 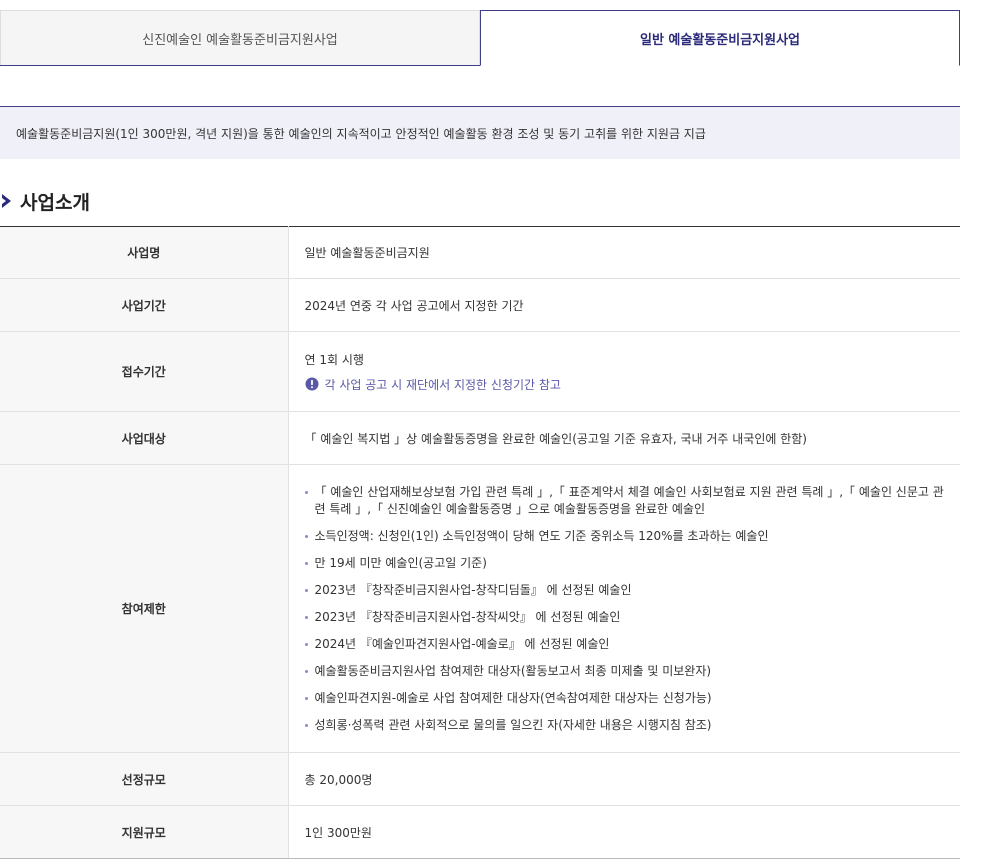 I want to click on row-label-business-period: 사업기간, so click(x=144, y=305).